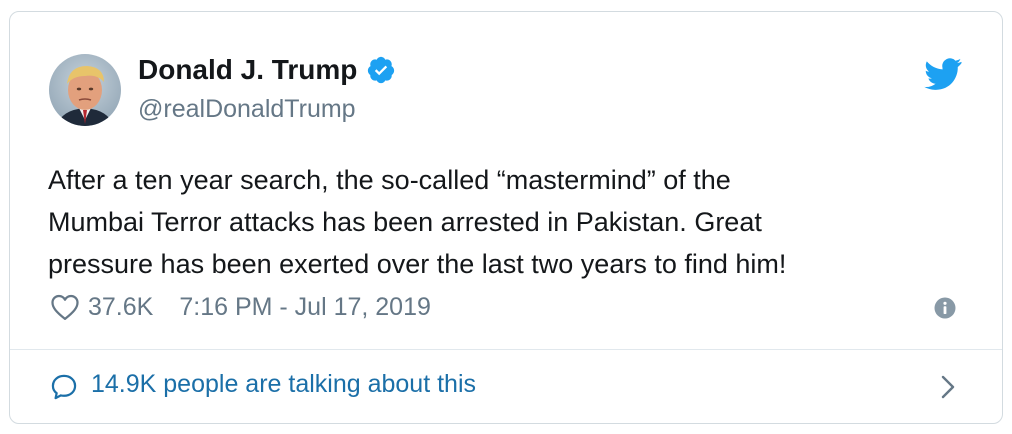 This screenshot has height=434, width=1012. I want to click on tweet-meta-row: 37.6K 7:16 PM - Jul 17, 2019, so click(240, 307).